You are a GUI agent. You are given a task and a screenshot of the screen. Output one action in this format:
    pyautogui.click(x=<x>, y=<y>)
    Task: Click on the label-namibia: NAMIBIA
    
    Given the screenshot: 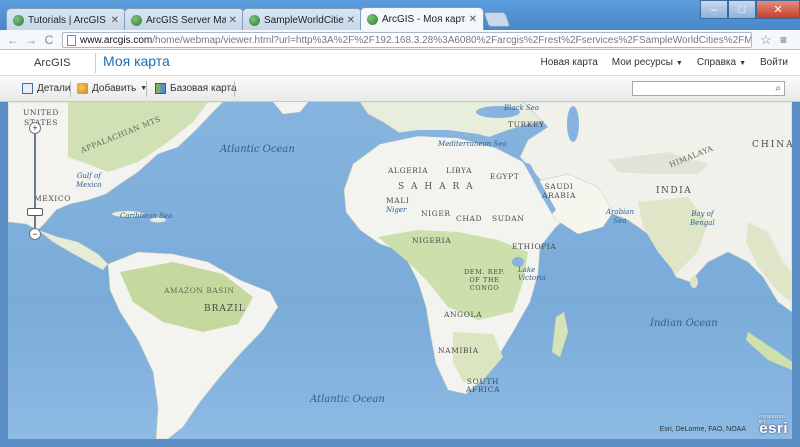 What is the action you would take?
    pyautogui.click(x=458, y=350)
    